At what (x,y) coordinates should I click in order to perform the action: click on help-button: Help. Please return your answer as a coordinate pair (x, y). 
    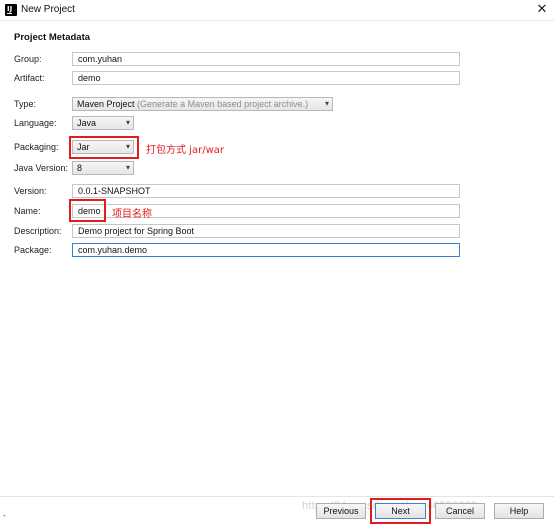
    Looking at the image, I should click on (519, 511).